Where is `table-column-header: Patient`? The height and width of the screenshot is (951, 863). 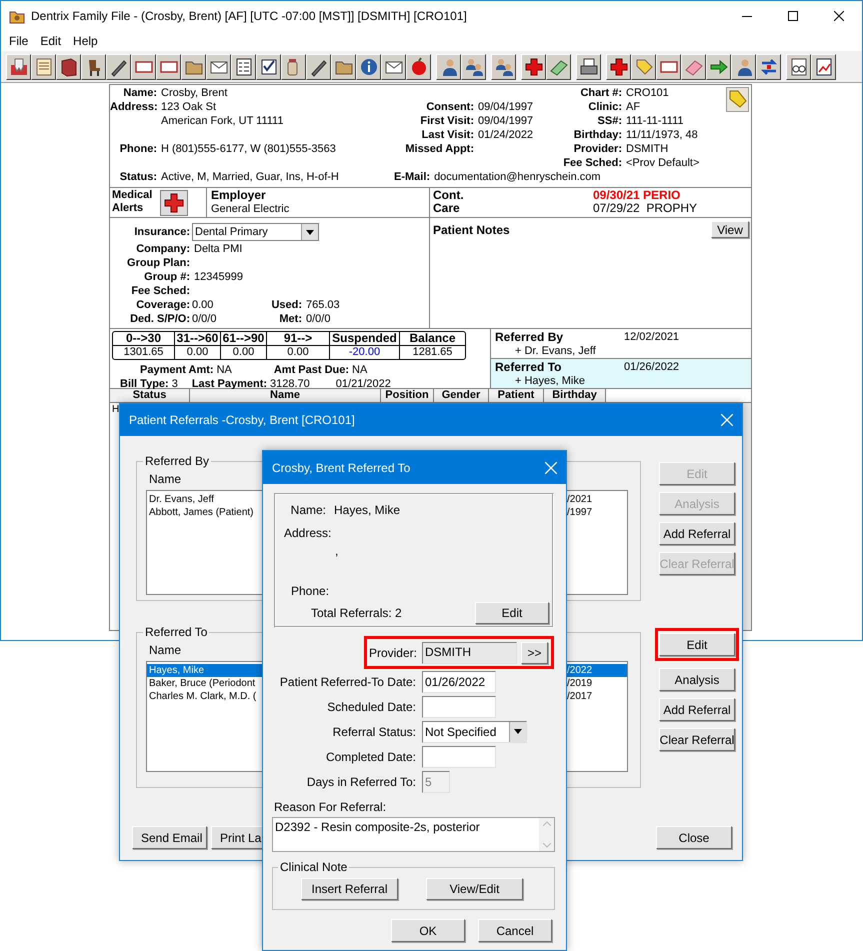 table-column-header: Patient is located at coordinates (516, 395).